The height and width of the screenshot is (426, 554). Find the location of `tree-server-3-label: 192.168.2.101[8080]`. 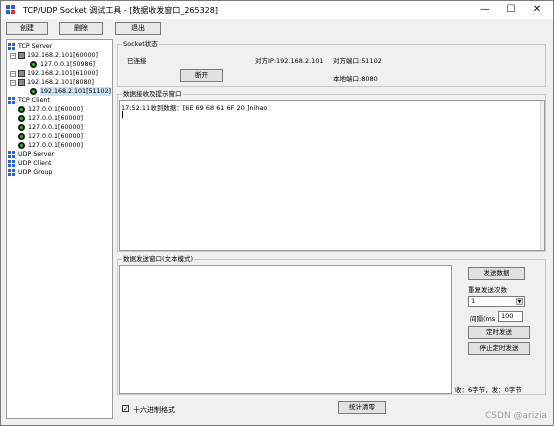

tree-server-3-label: 192.168.2.101[8080] is located at coordinates (61, 82).